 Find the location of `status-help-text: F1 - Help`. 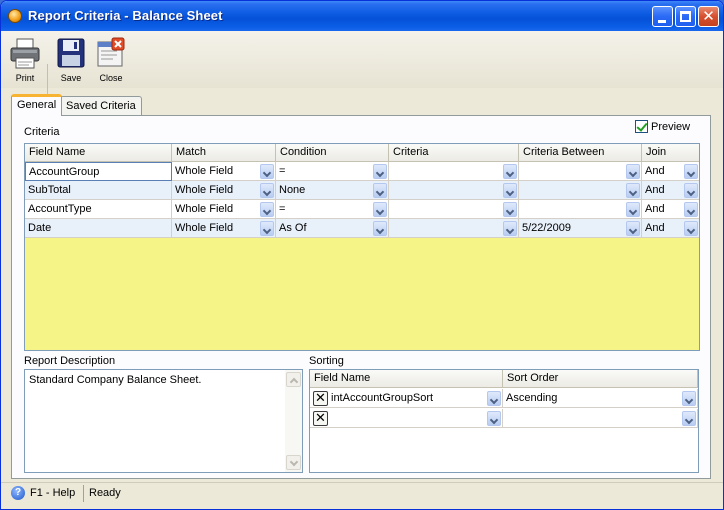

status-help-text: F1 - Help is located at coordinates (52, 493).